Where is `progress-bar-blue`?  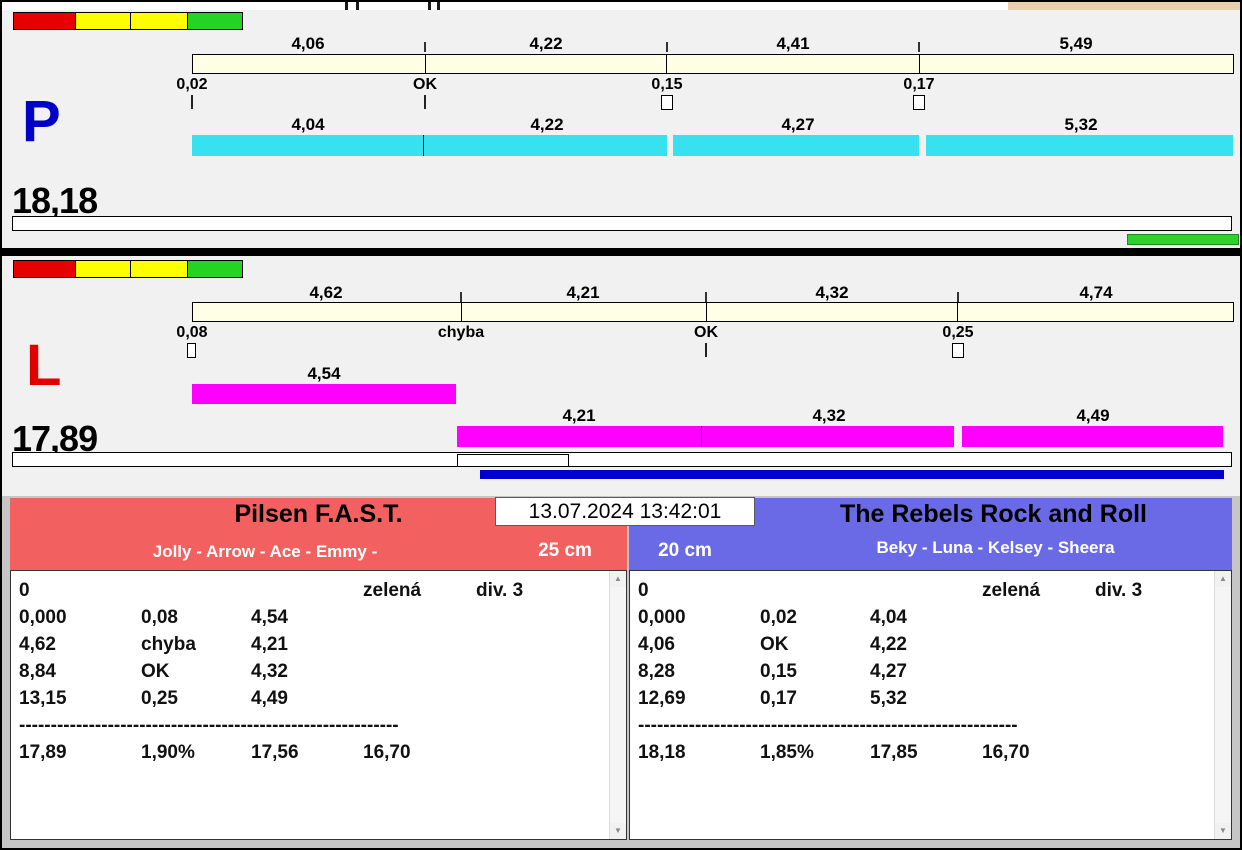 progress-bar-blue is located at coordinates (852, 474).